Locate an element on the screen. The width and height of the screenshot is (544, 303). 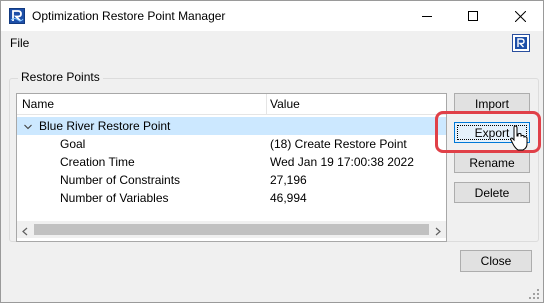
minimize-button is located at coordinates (427, 16).